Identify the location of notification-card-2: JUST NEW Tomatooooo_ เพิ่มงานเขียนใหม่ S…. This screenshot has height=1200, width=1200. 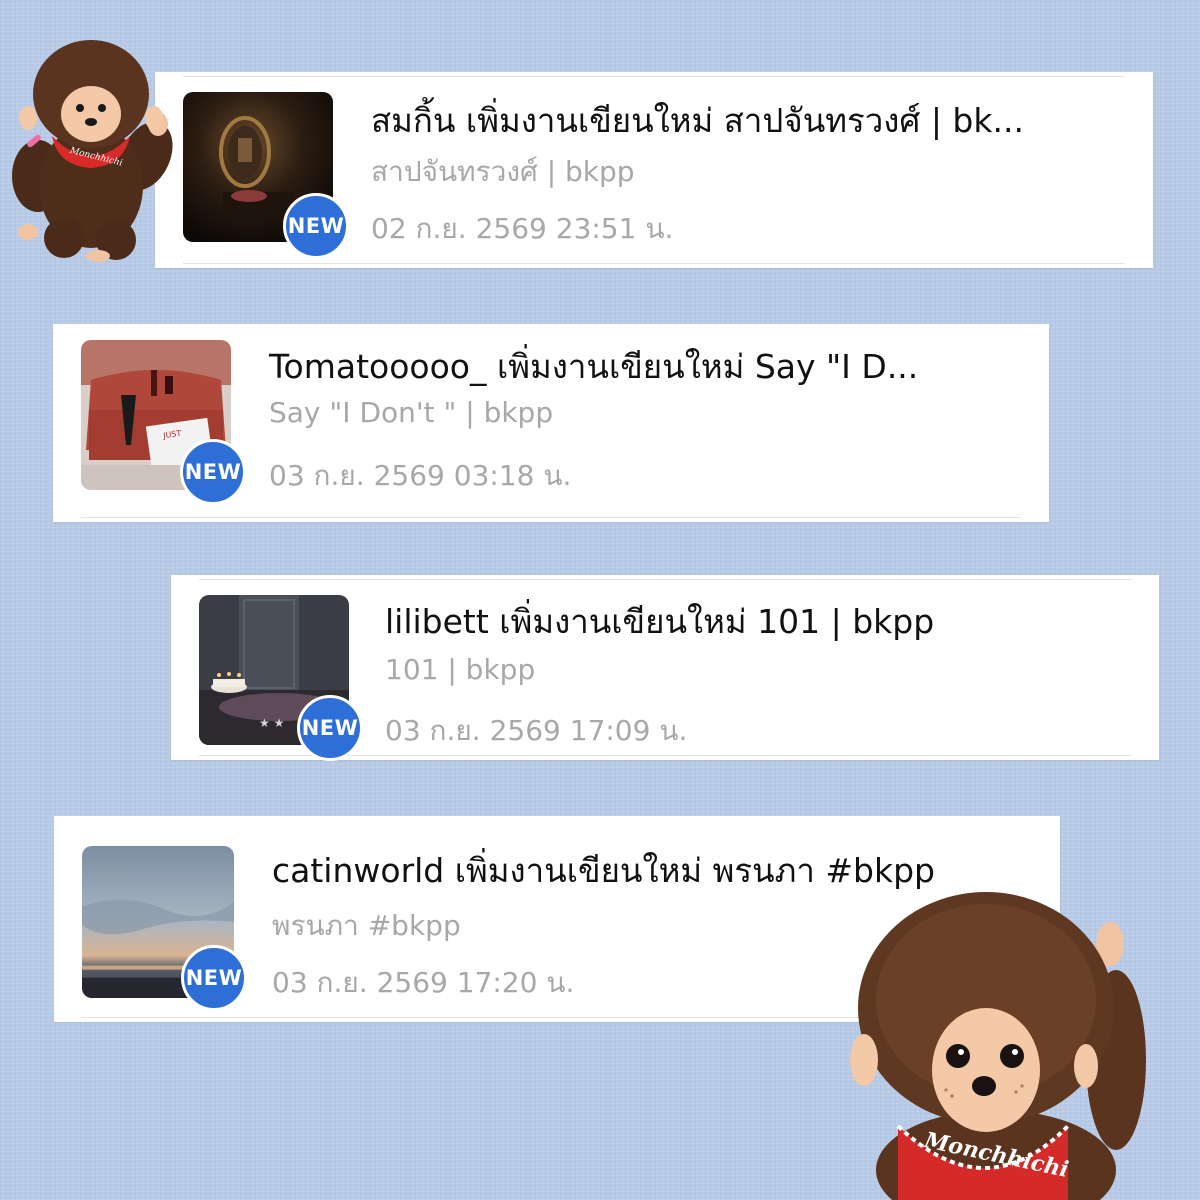
(551, 423).